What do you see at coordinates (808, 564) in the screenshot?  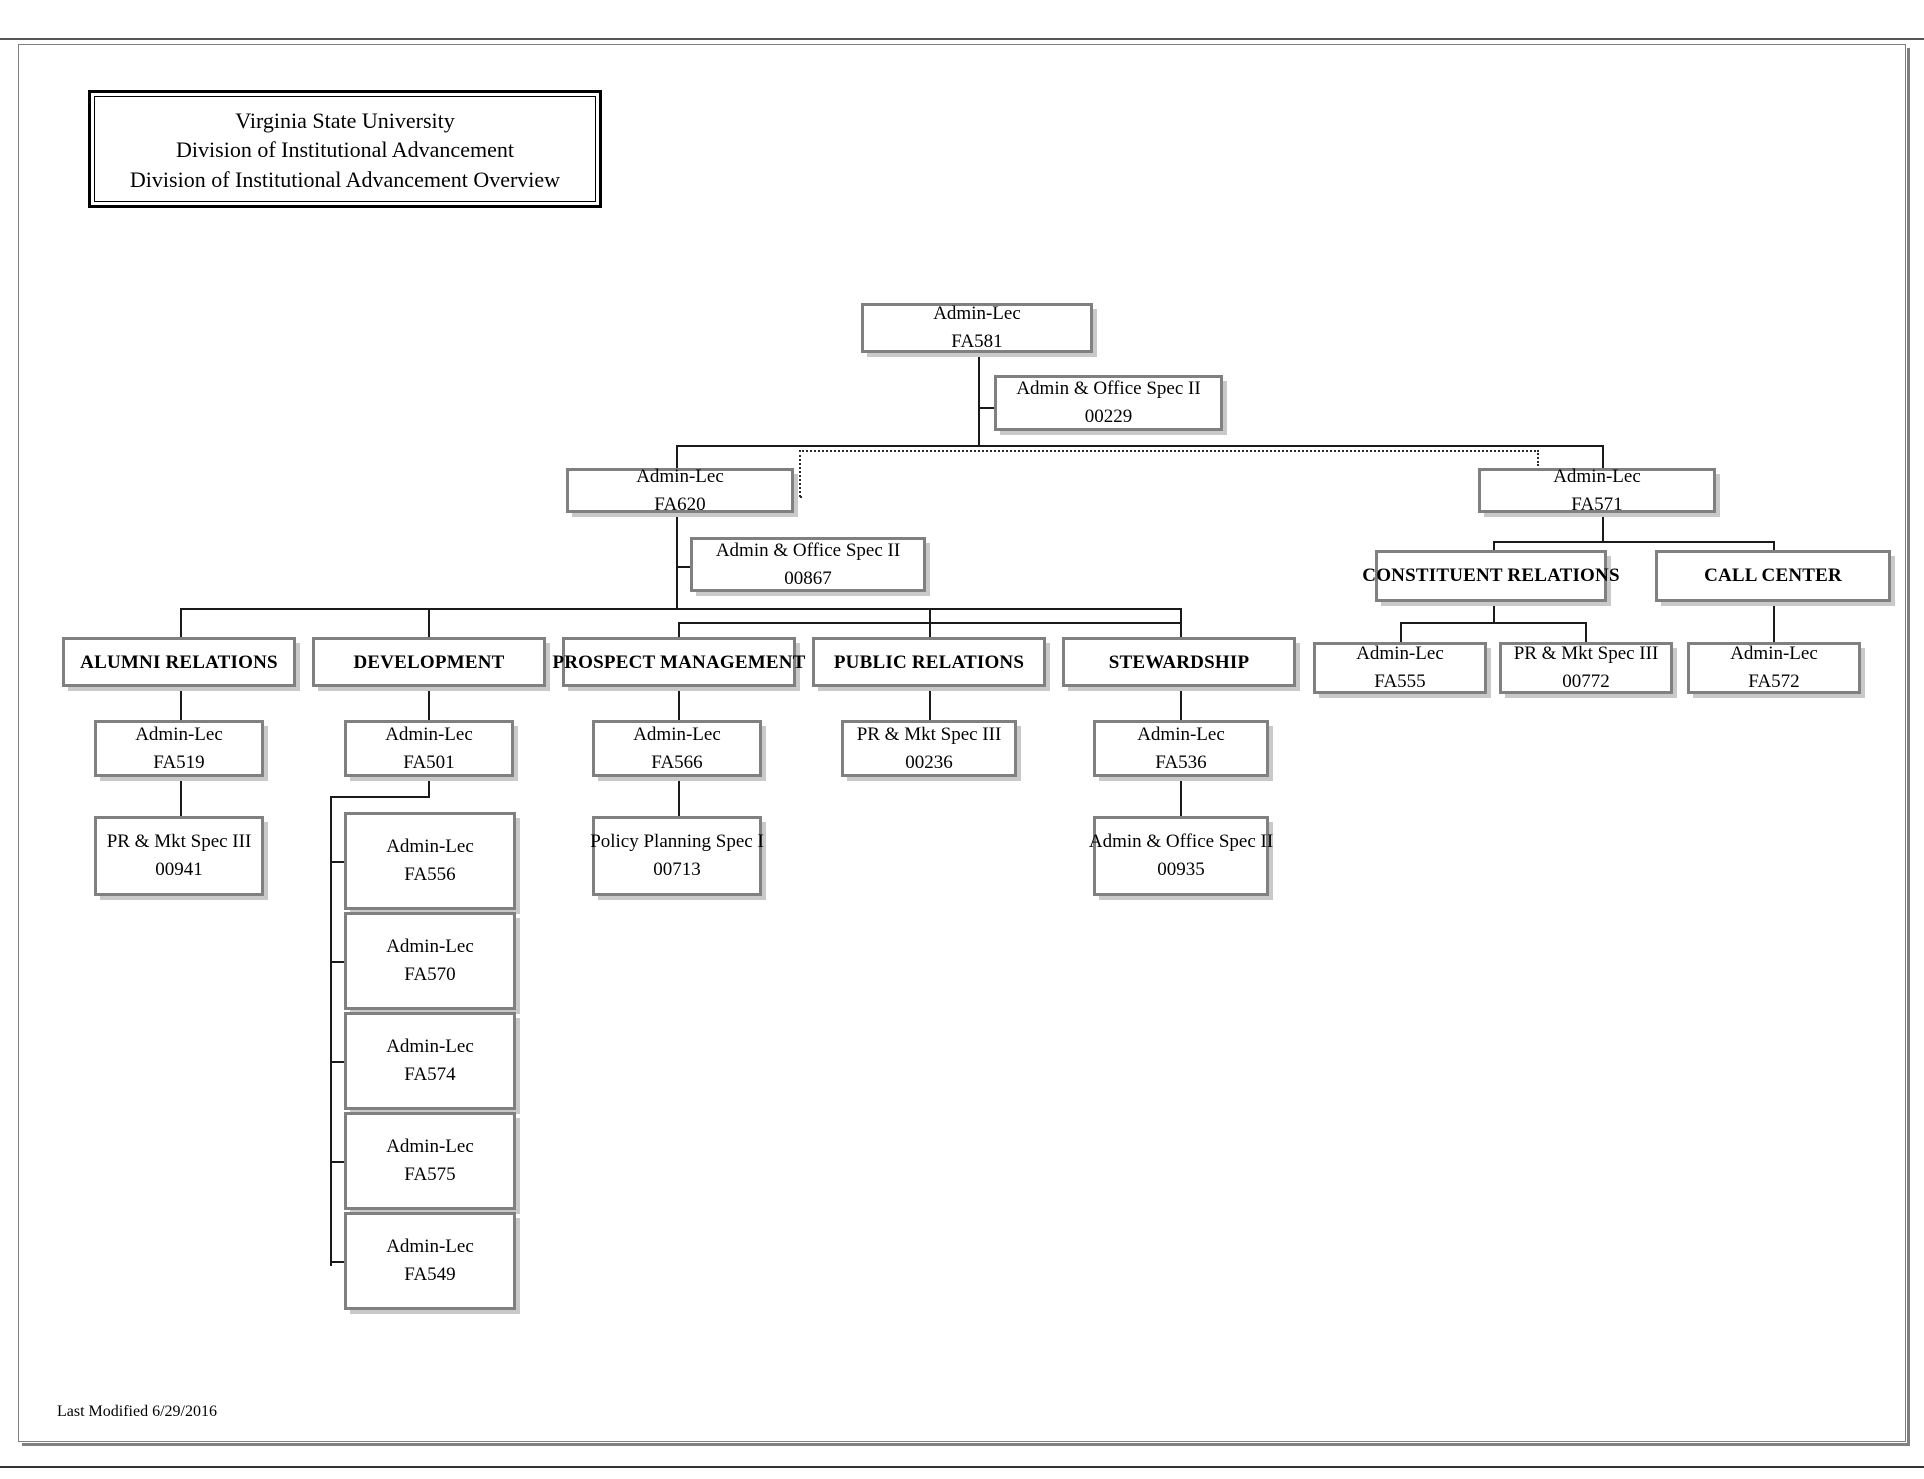 I see `node-00867: Admin & Office Spec II 00867` at bounding box center [808, 564].